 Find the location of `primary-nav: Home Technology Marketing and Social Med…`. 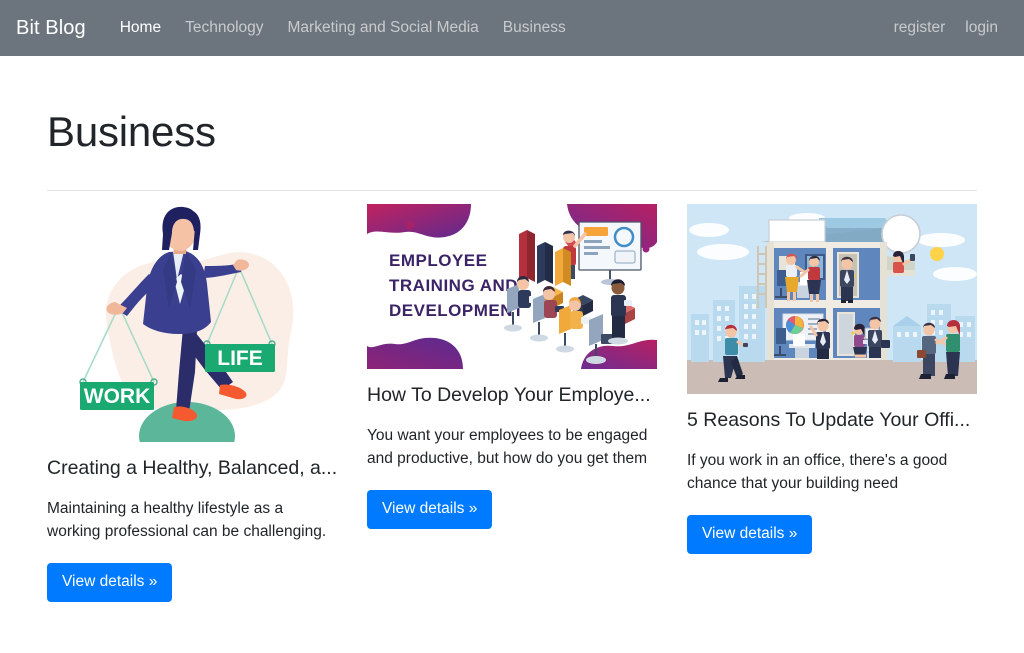

primary-nav: Home Technology Marketing and Social Med… is located at coordinates (496, 28).